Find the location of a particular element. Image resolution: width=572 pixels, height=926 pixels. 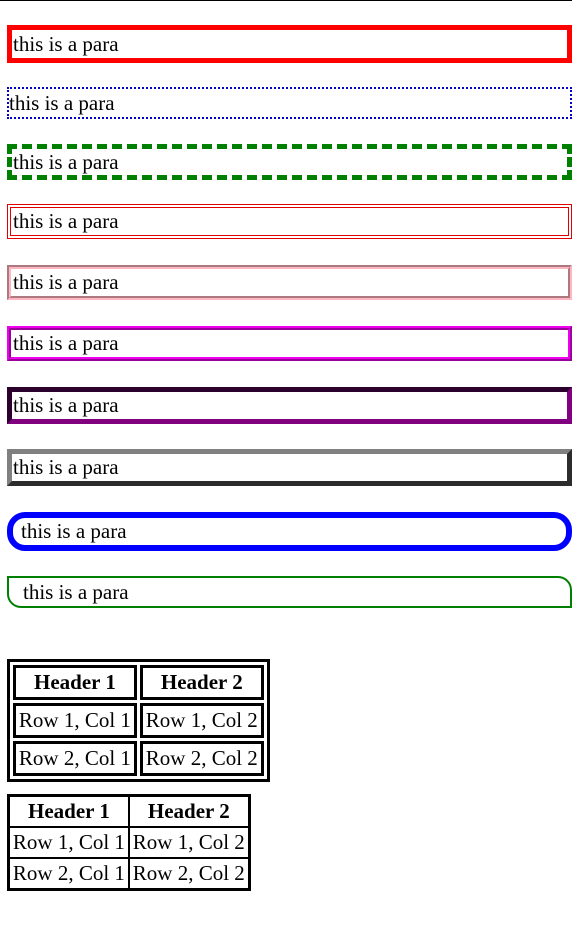

para-ridge-violet: this is a para is located at coordinates (289, 343).